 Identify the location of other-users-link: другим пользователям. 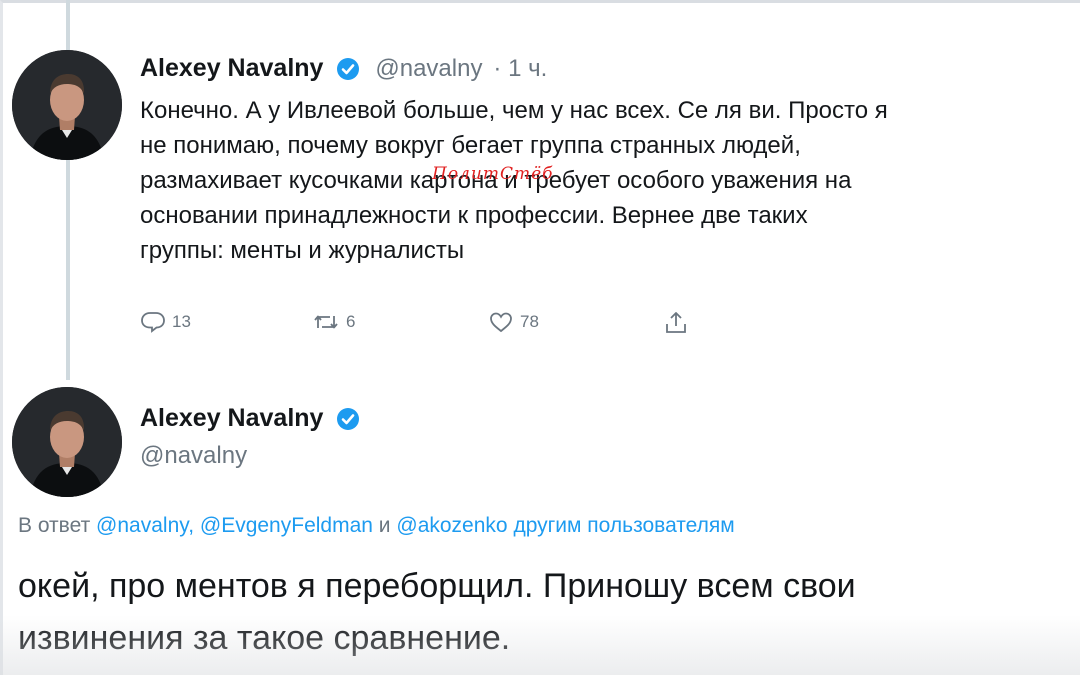
(623, 525).